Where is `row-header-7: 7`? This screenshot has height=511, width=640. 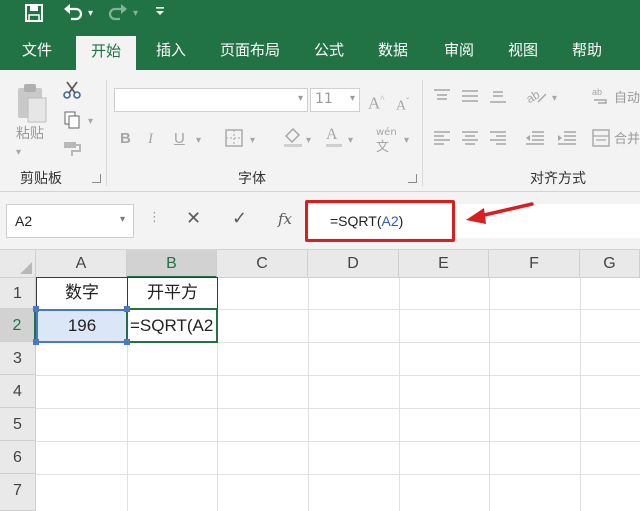
row-header-7: 7 is located at coordinates (18, 492).